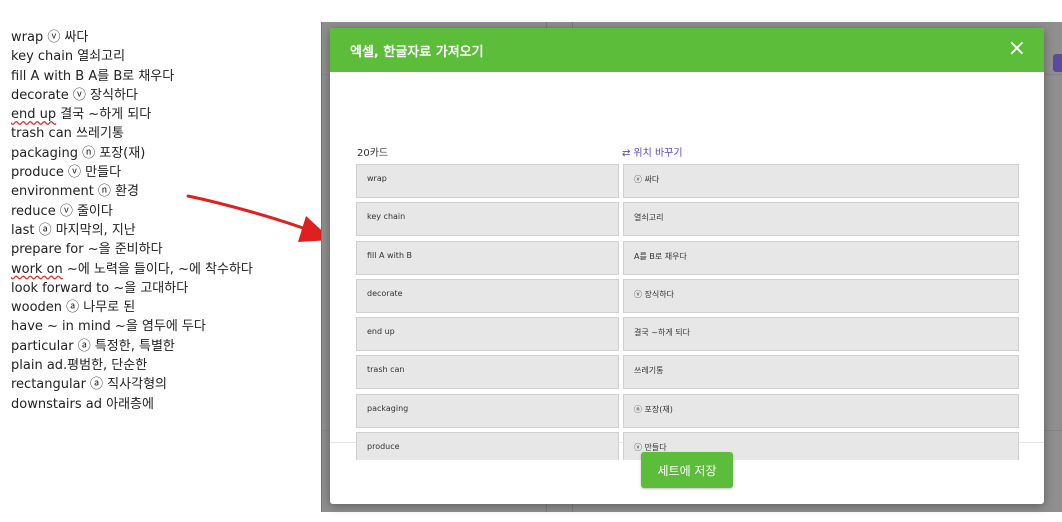 The image size is (1062, 522). What do you see at coordinates (67, 134) in the screenshot?
I see `word-line: trash can 쓰레기통` at bounding box center [67, 134].